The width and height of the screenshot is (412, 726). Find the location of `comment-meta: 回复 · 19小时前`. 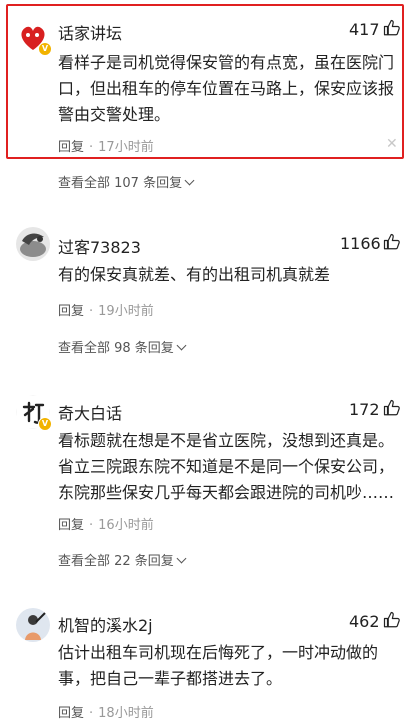

comment-meta: 回复 · 19小时前 is located at coordinates (106, 309).